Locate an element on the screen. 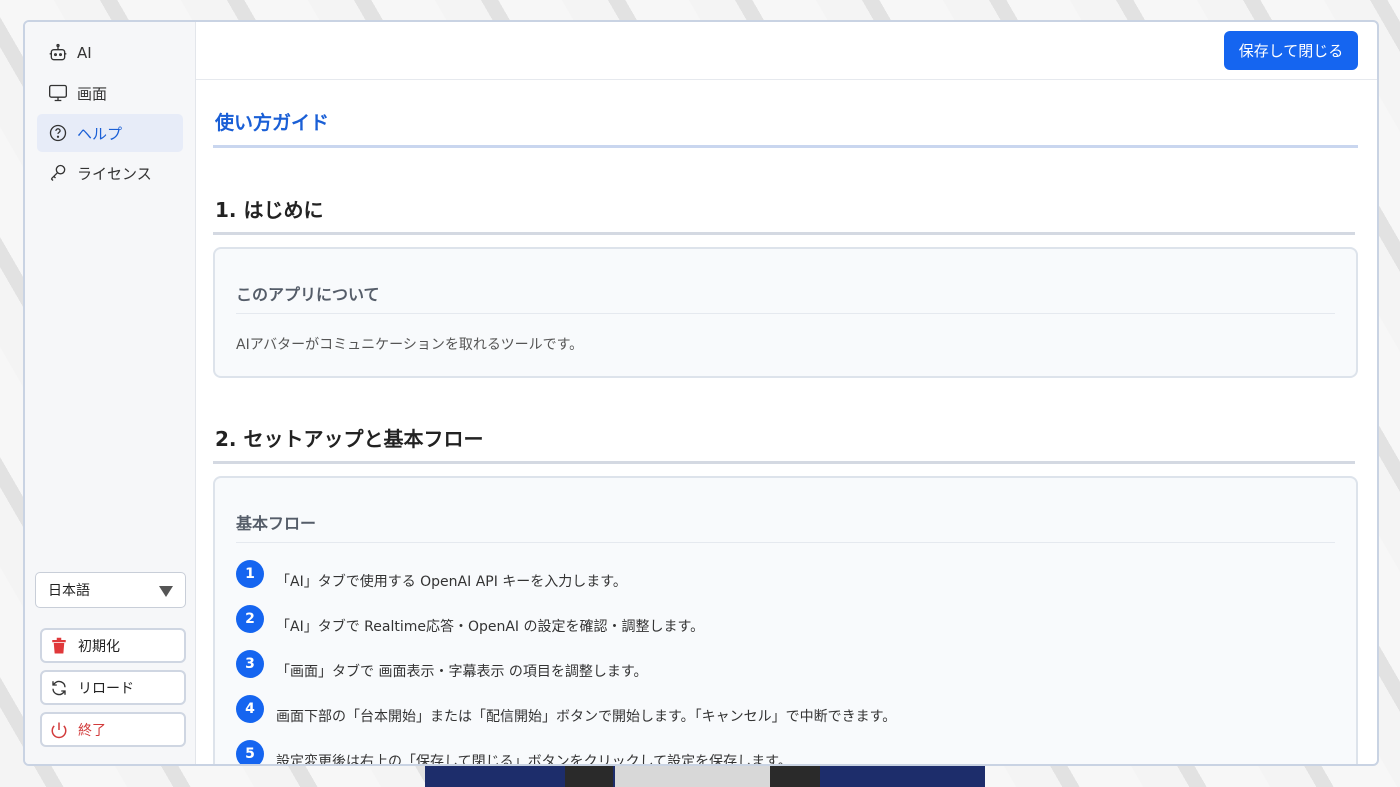  reload-button: リロード is located at coordinates (113, 687).